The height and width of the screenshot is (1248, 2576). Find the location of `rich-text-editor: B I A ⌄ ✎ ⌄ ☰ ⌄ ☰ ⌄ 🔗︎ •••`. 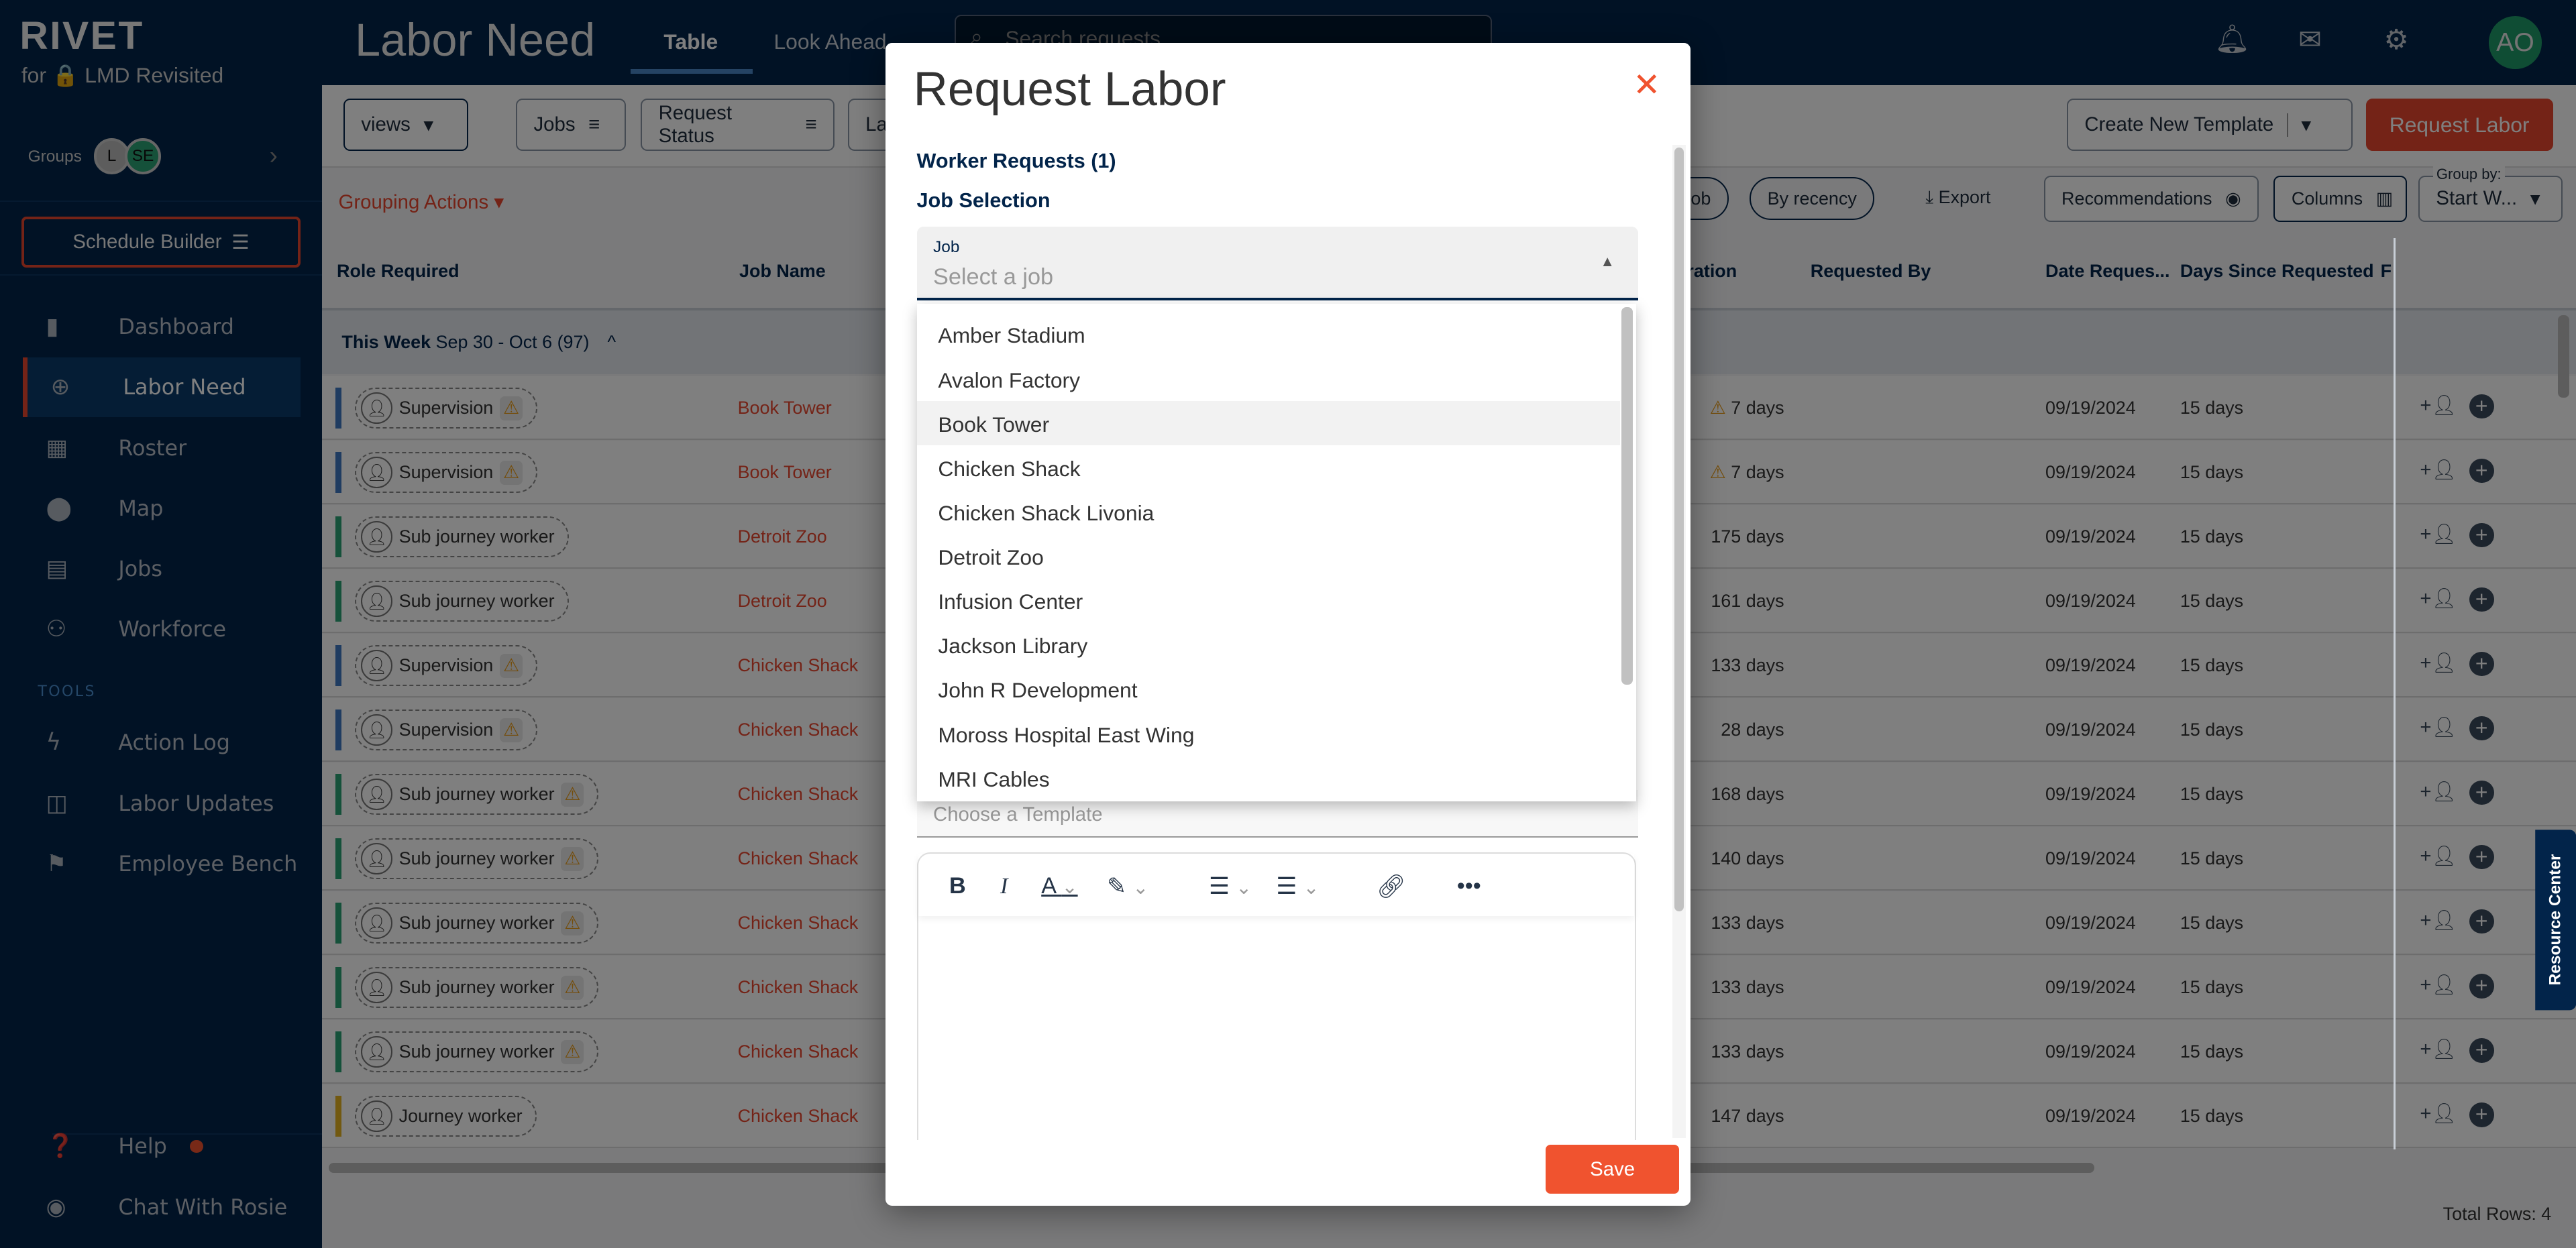

rich-text-editor: B I A ⌄ ✎ ⌄ ☰ ⌄ ☰ ⌄ 🔗︎ ••• is located at coordinates (1276, 996).